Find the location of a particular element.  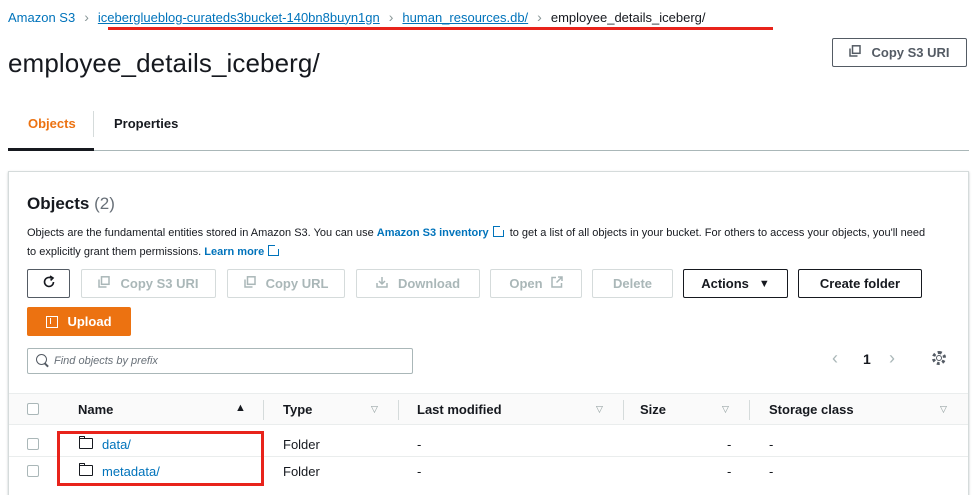

copy-s3-uri-header-button: Copy S3 URI is located at coordinates (899, 52).